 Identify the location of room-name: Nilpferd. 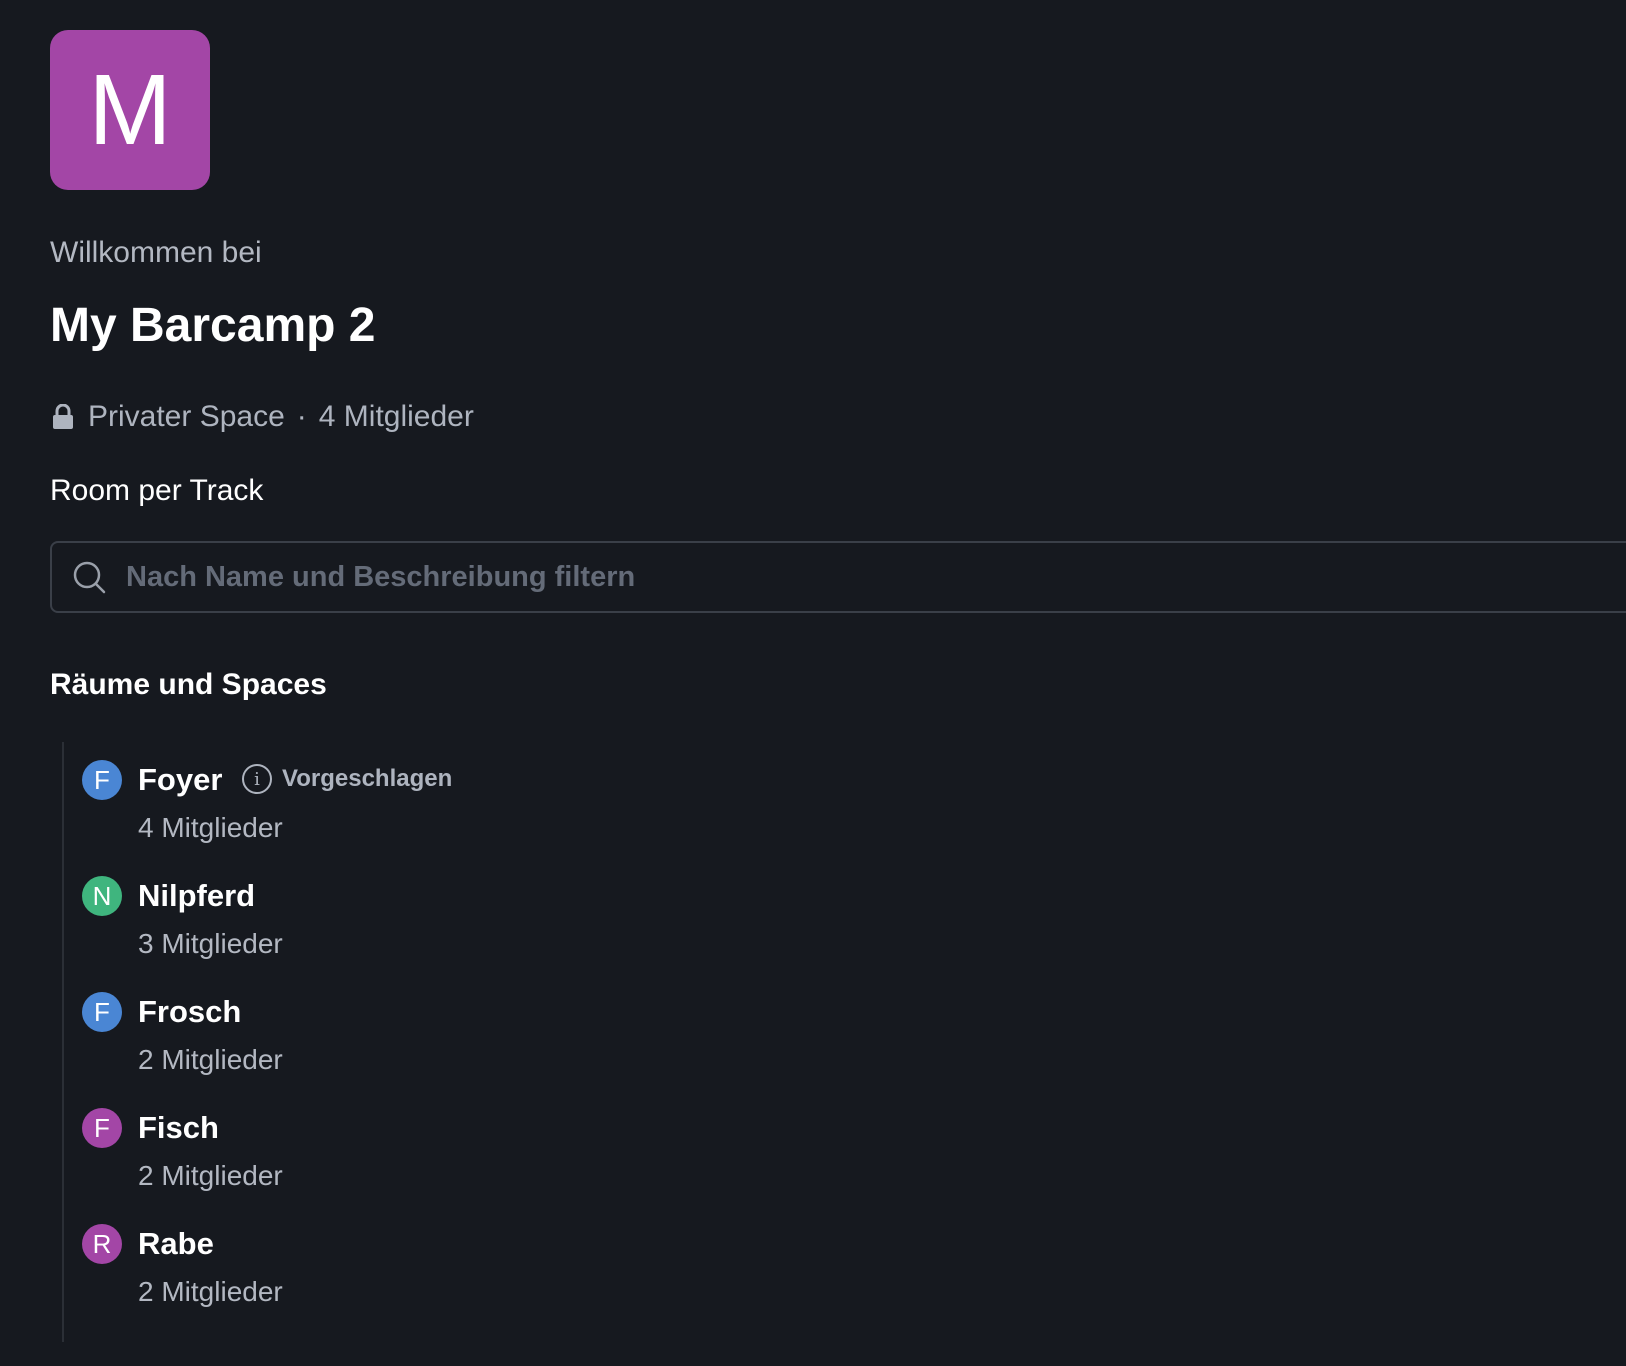
(197, 895).